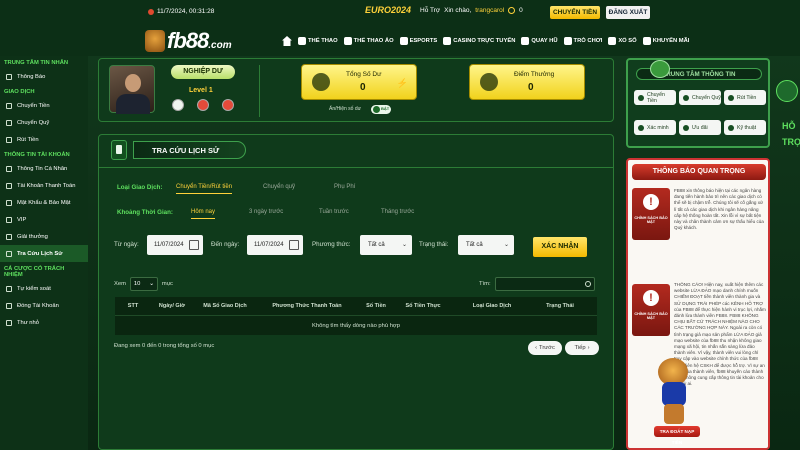 This screenshot has height=450, width=800. I want to click on withdraw-icon, so click(9, 139).